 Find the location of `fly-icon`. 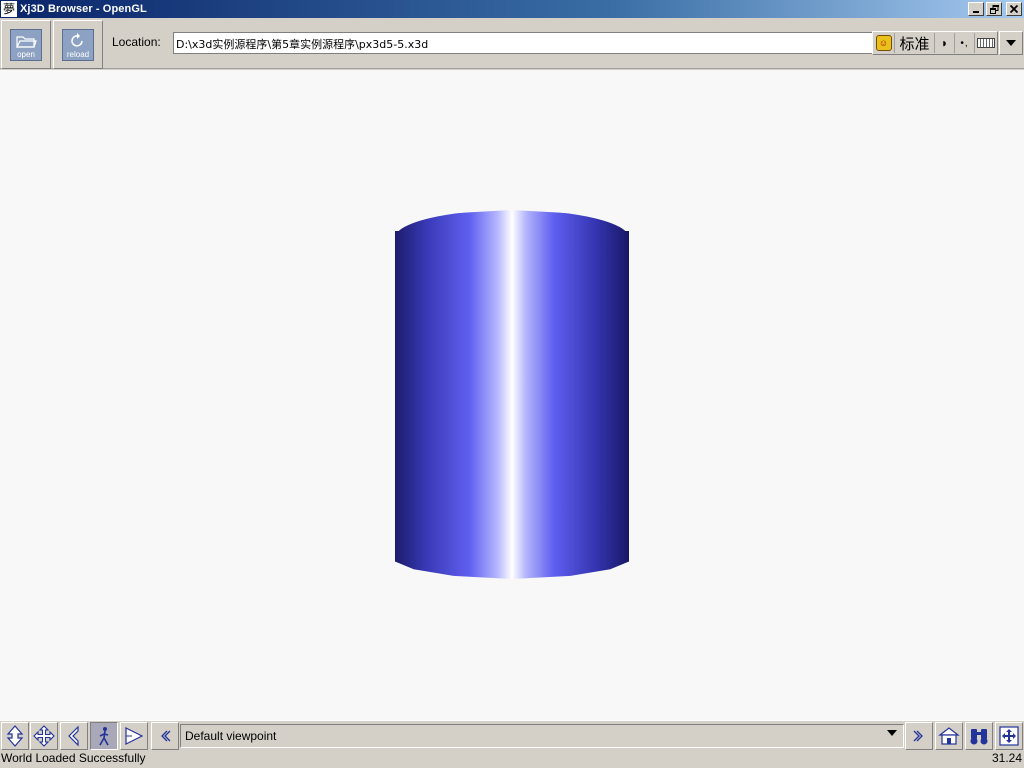

fly-icon is located at coordinates (15, 736).